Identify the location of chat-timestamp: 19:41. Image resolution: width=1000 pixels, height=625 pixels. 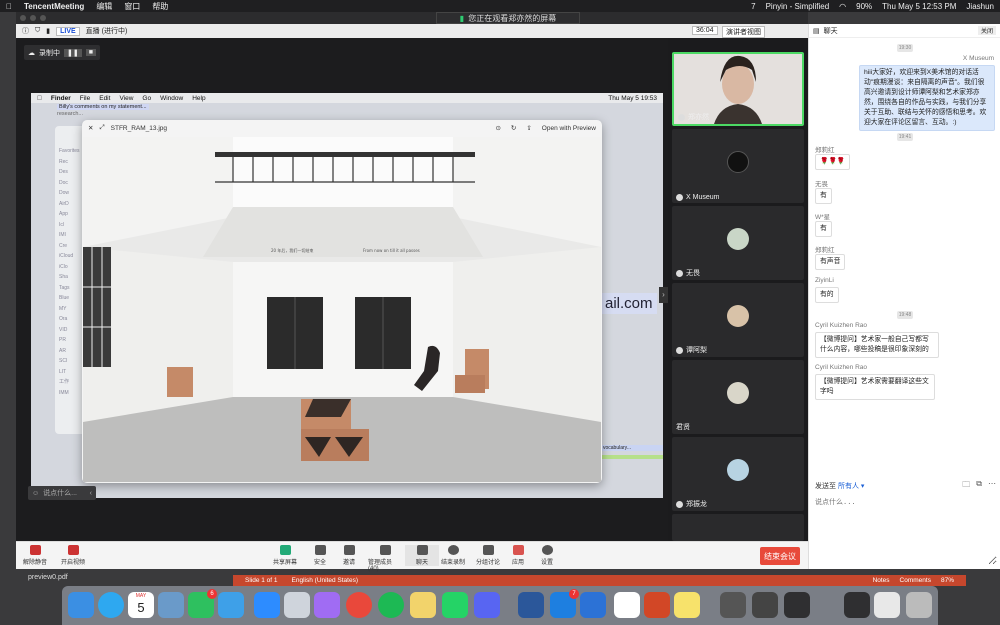
(905, 137).